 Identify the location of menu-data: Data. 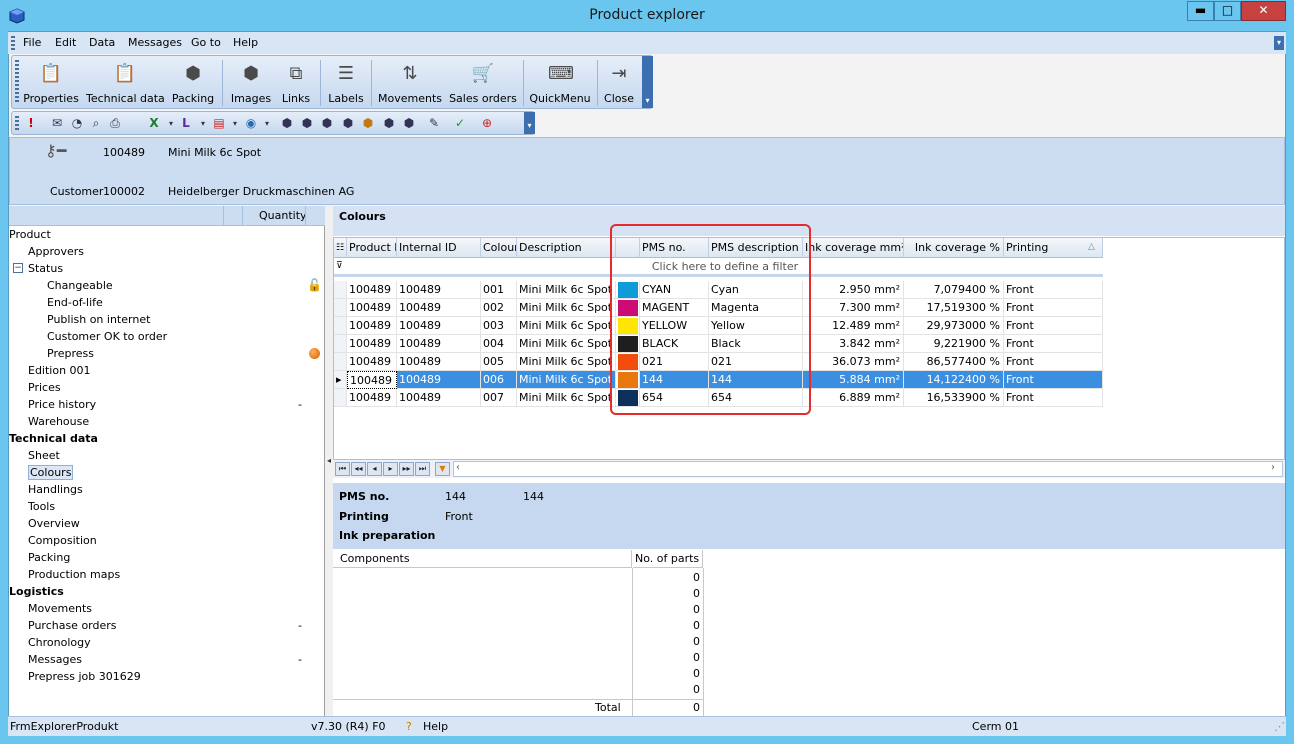
(102, 43).